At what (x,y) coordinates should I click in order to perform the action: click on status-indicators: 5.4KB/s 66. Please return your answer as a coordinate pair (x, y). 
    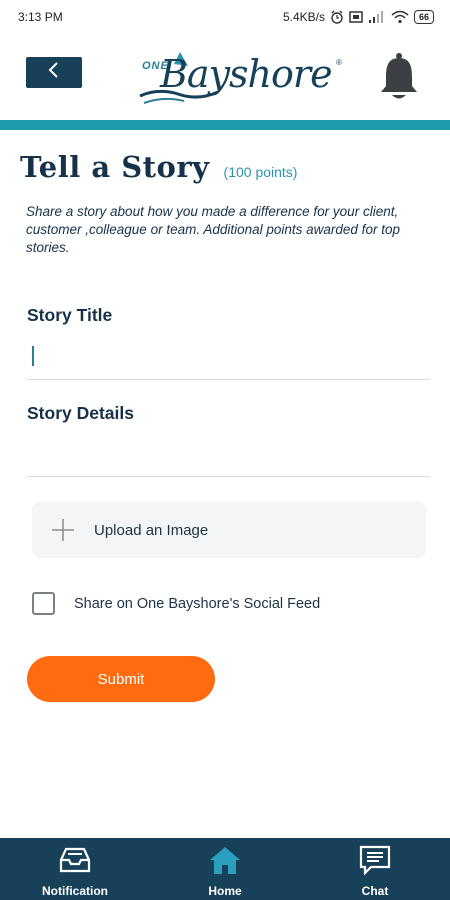
    Looking at the image, I should click on (358, 17).